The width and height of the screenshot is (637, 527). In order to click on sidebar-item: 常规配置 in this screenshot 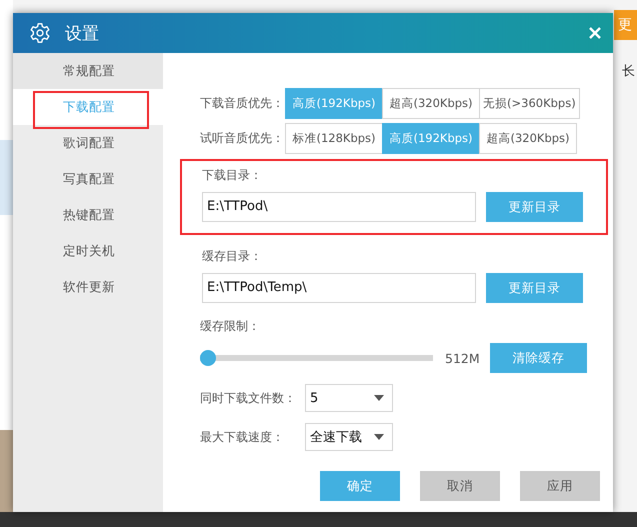, I will do `click(88, 71)`.